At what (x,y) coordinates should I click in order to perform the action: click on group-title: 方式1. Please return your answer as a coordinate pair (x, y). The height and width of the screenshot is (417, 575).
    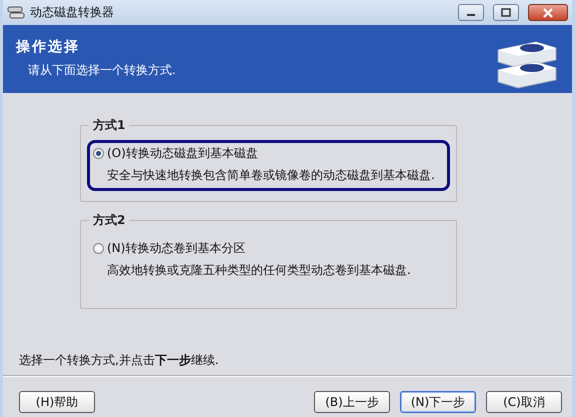
    Looking at the image, I should click on (109, 125).